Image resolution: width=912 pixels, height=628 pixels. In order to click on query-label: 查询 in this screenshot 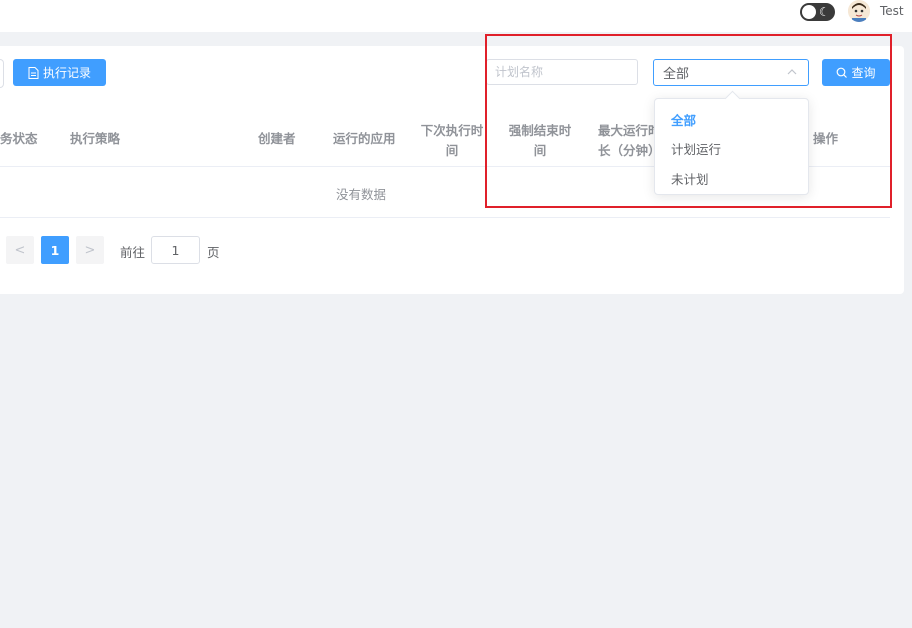, I will do `click(863, 73)`.